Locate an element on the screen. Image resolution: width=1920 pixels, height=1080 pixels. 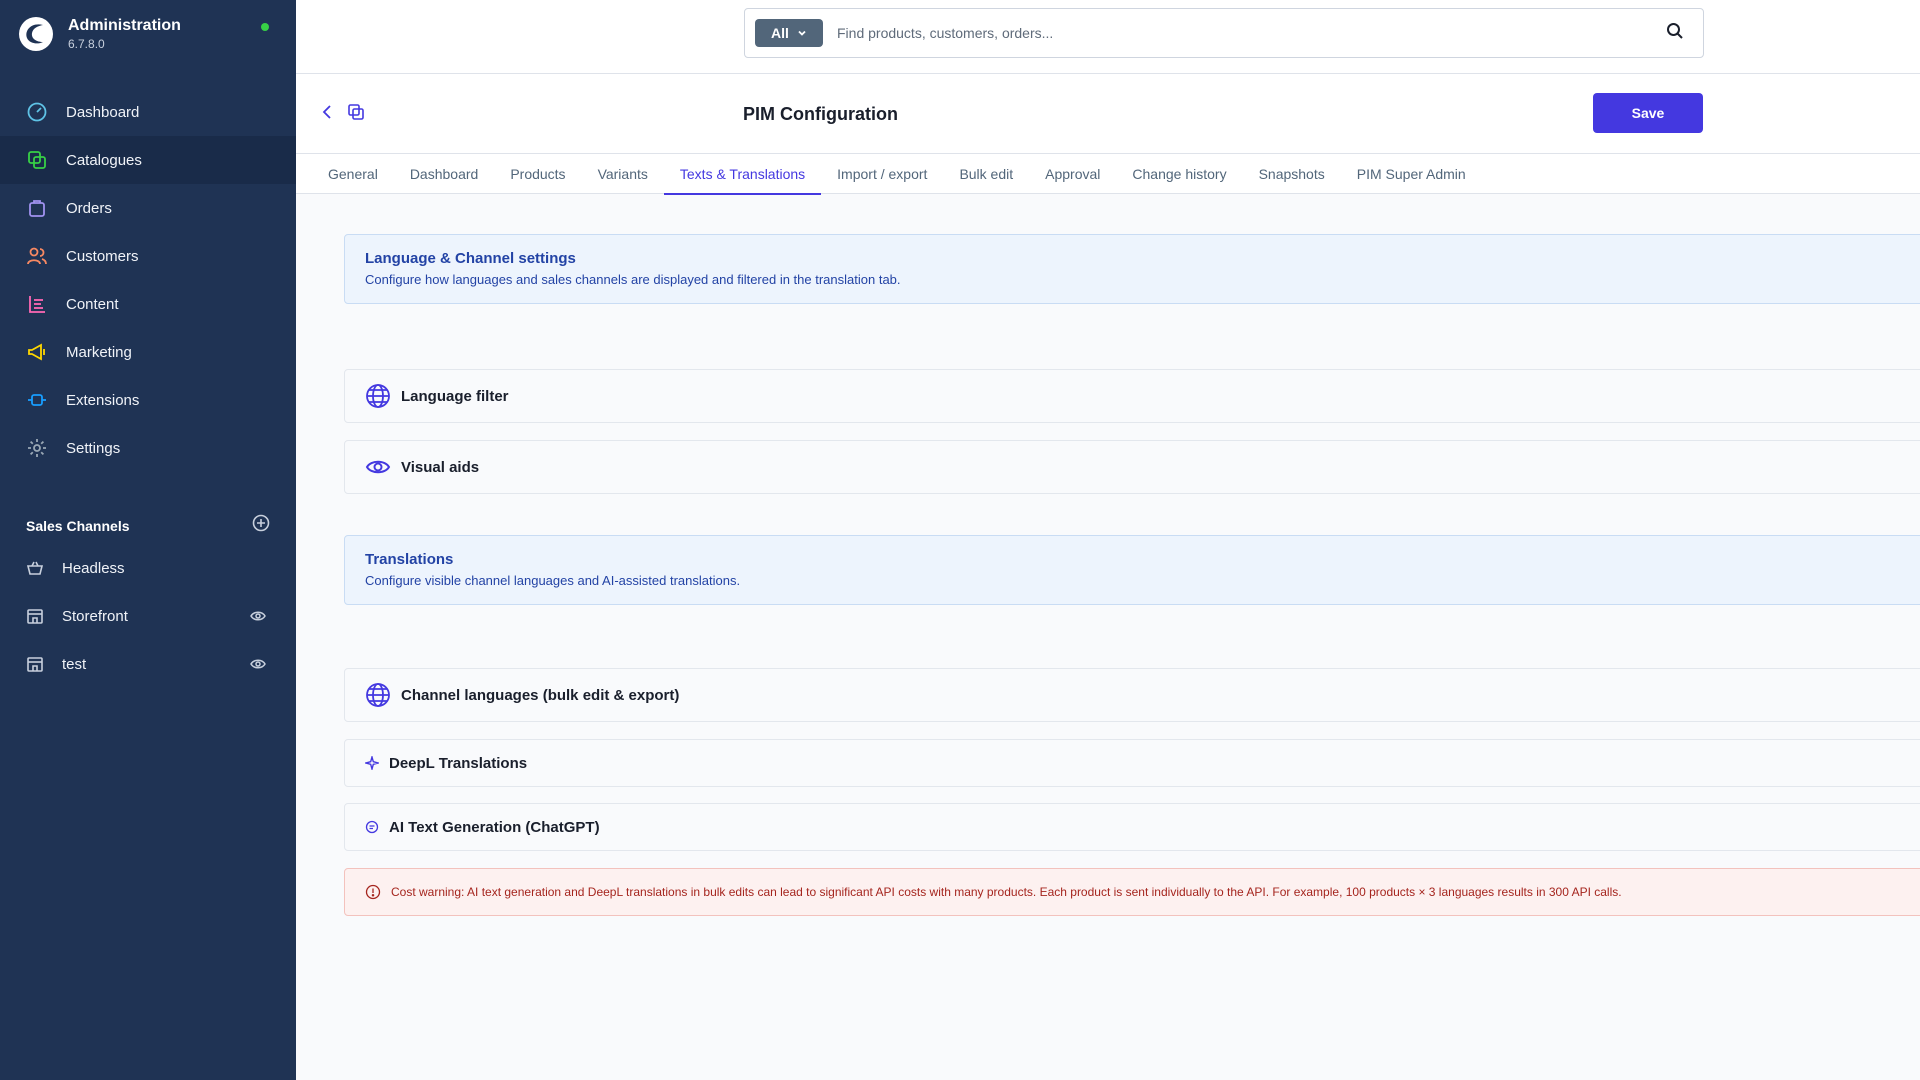
tab-variants: Variants is located at coordinates (623, 174).